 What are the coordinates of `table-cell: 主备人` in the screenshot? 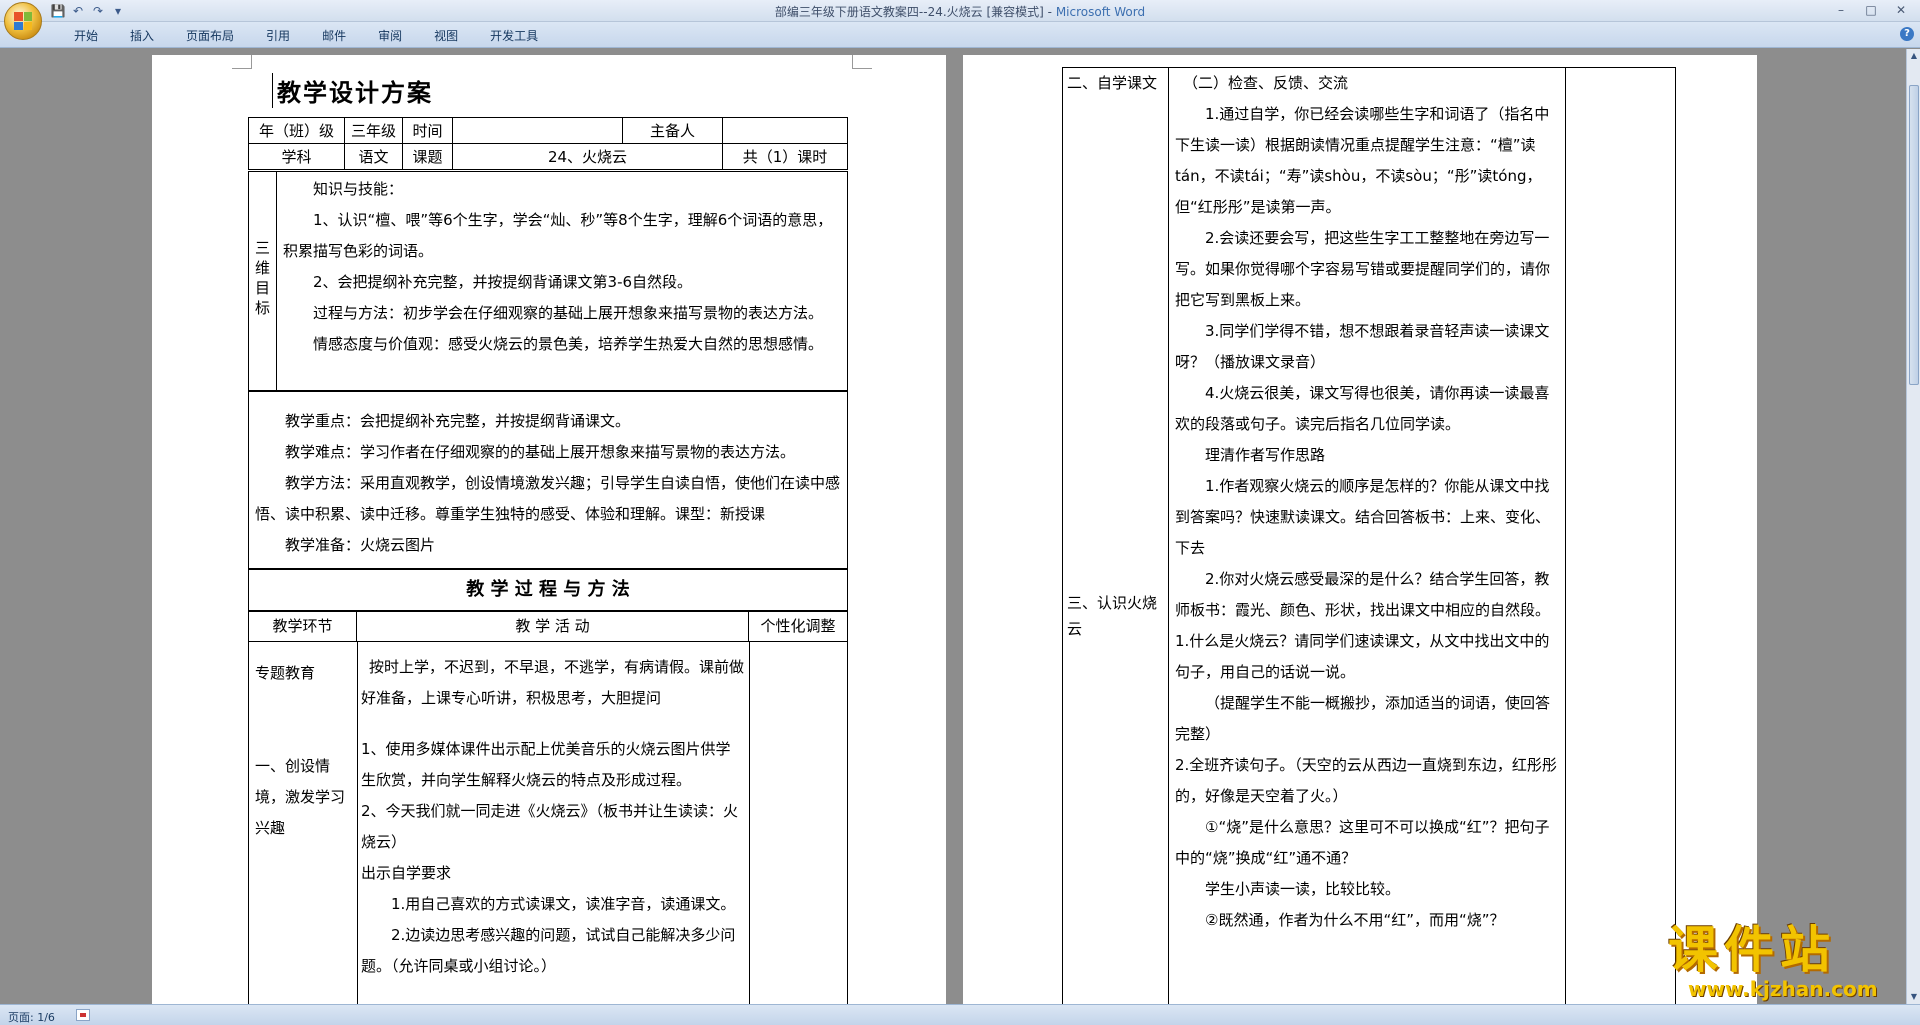 It's located at (672, 130).